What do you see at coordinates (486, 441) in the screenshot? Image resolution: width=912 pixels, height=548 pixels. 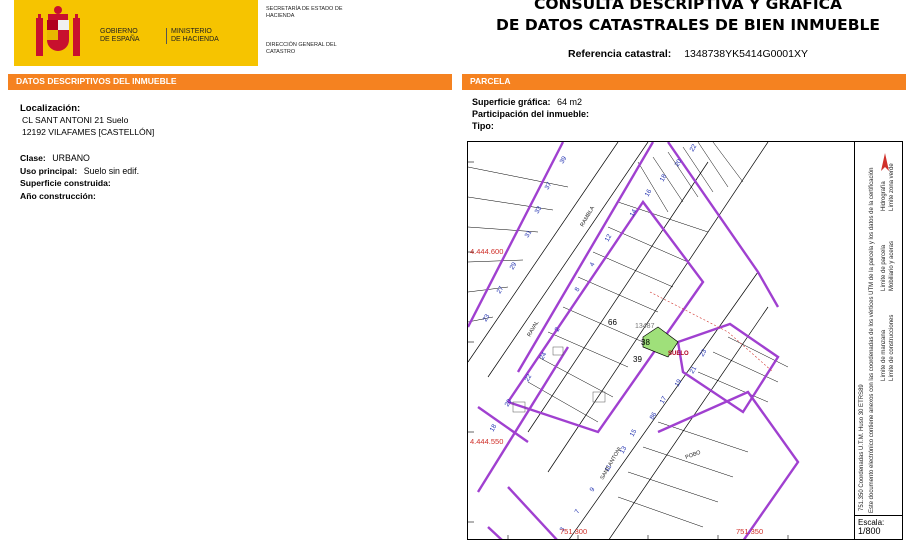 I see `coord-y2: 4.444.550` at bounding box center [486, 441].